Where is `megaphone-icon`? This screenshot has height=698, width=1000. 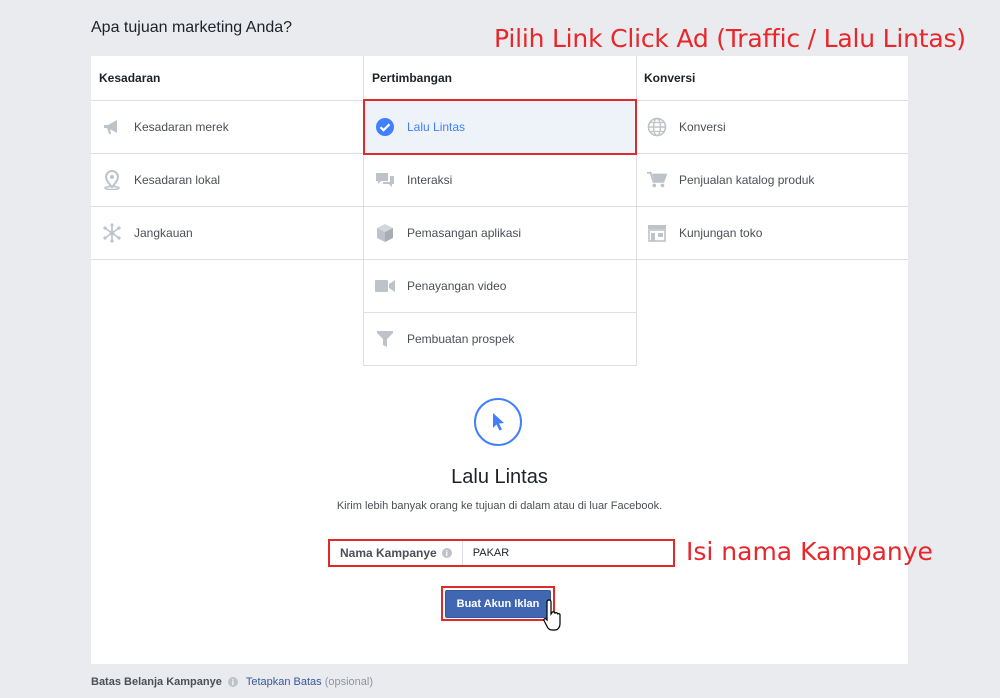
megaphone-icon is located at coordinates (112, 127).